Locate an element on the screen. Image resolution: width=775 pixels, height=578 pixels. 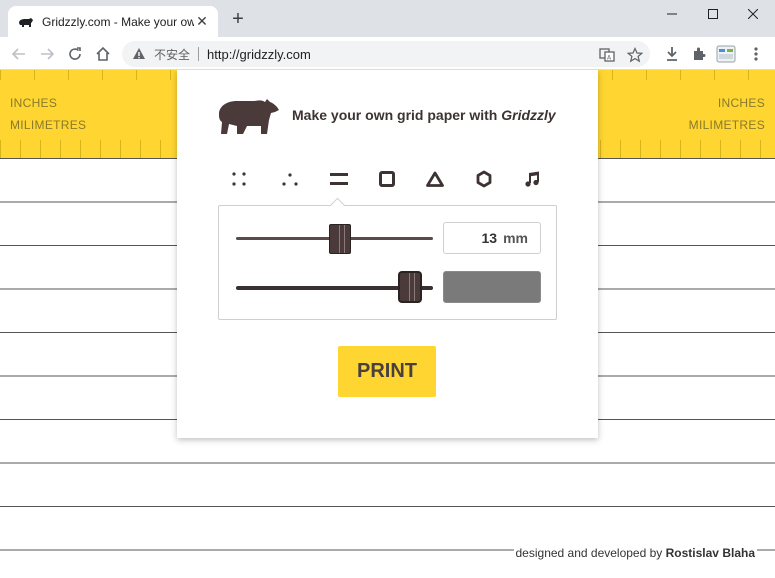
lines-icon is located at coordinates (339, 179).